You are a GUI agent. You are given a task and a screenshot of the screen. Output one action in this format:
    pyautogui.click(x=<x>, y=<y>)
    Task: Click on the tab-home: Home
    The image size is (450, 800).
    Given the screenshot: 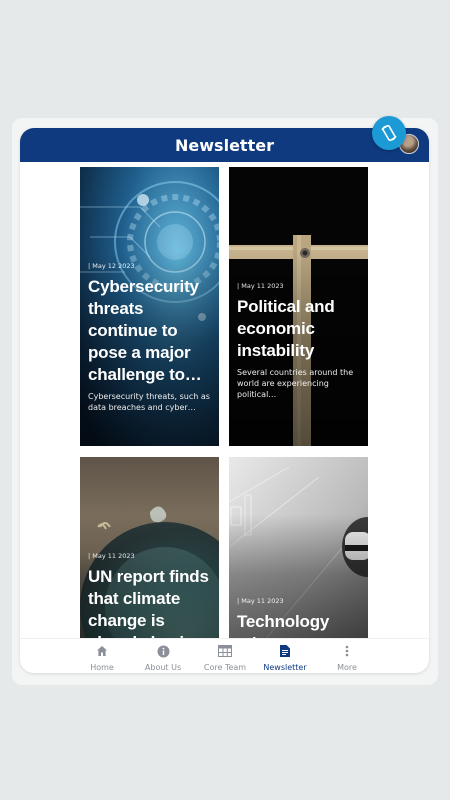 What is the action you would take?
    pyautogui.click(x=102, y=656)
    